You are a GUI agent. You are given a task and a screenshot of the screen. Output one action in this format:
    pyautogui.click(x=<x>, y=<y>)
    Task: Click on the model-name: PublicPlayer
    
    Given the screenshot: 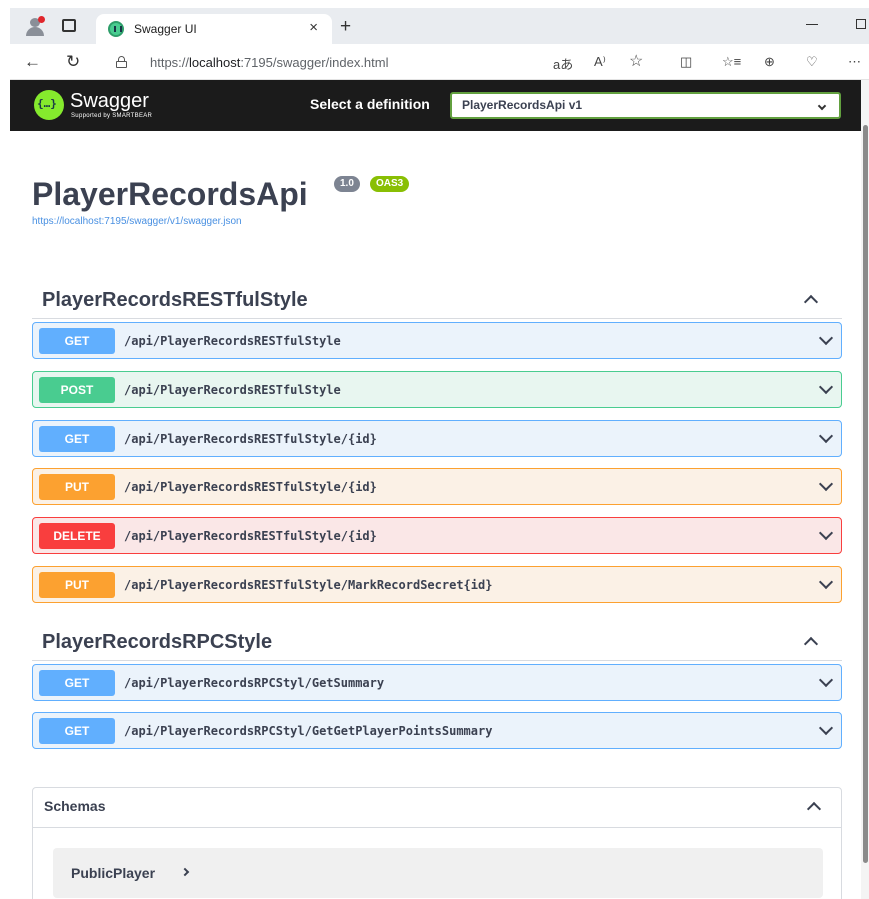 What is the action you would take?
    pyautogui.click(x=113, y=873)
    